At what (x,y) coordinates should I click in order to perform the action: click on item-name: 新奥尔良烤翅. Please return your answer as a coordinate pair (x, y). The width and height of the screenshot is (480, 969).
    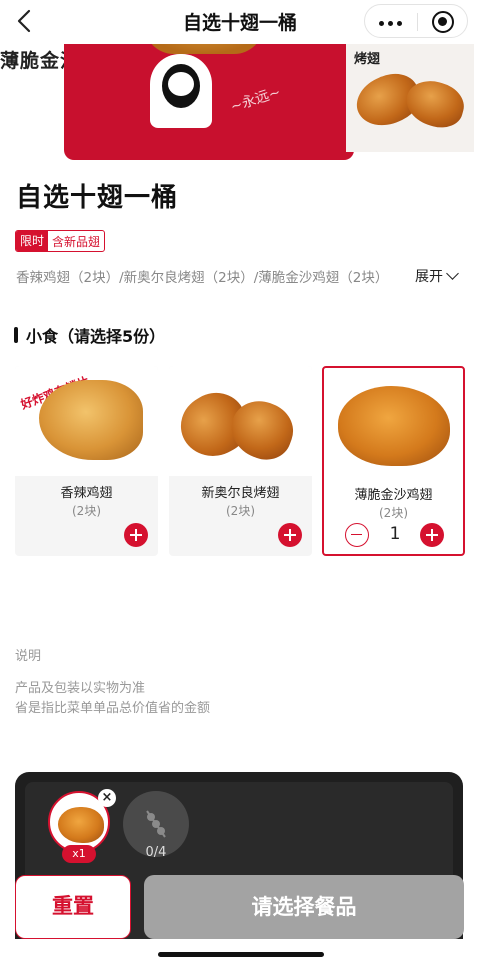
    Looking at the image, I should click on (240, 493).